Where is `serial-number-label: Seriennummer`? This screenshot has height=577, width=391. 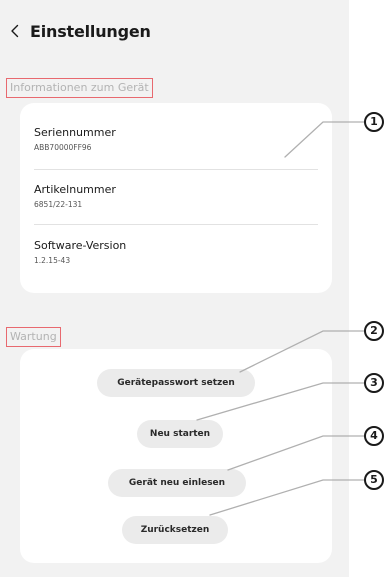 serial-number-label: Seriennummer is located at coordinates (75, 132).